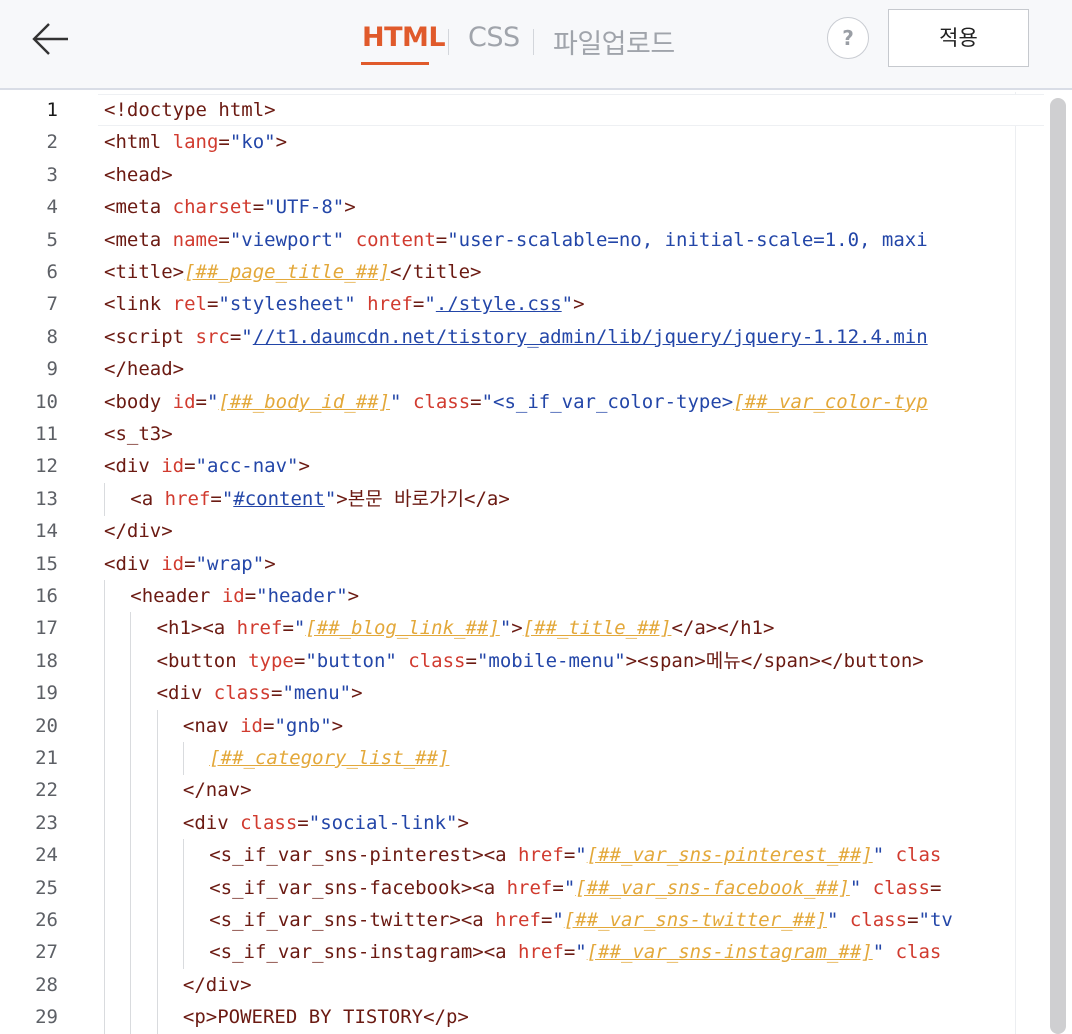 This screenshot has width=1072, height=1034. I want to click on code-line: 19 <div class="menu">, so click(522, 694).